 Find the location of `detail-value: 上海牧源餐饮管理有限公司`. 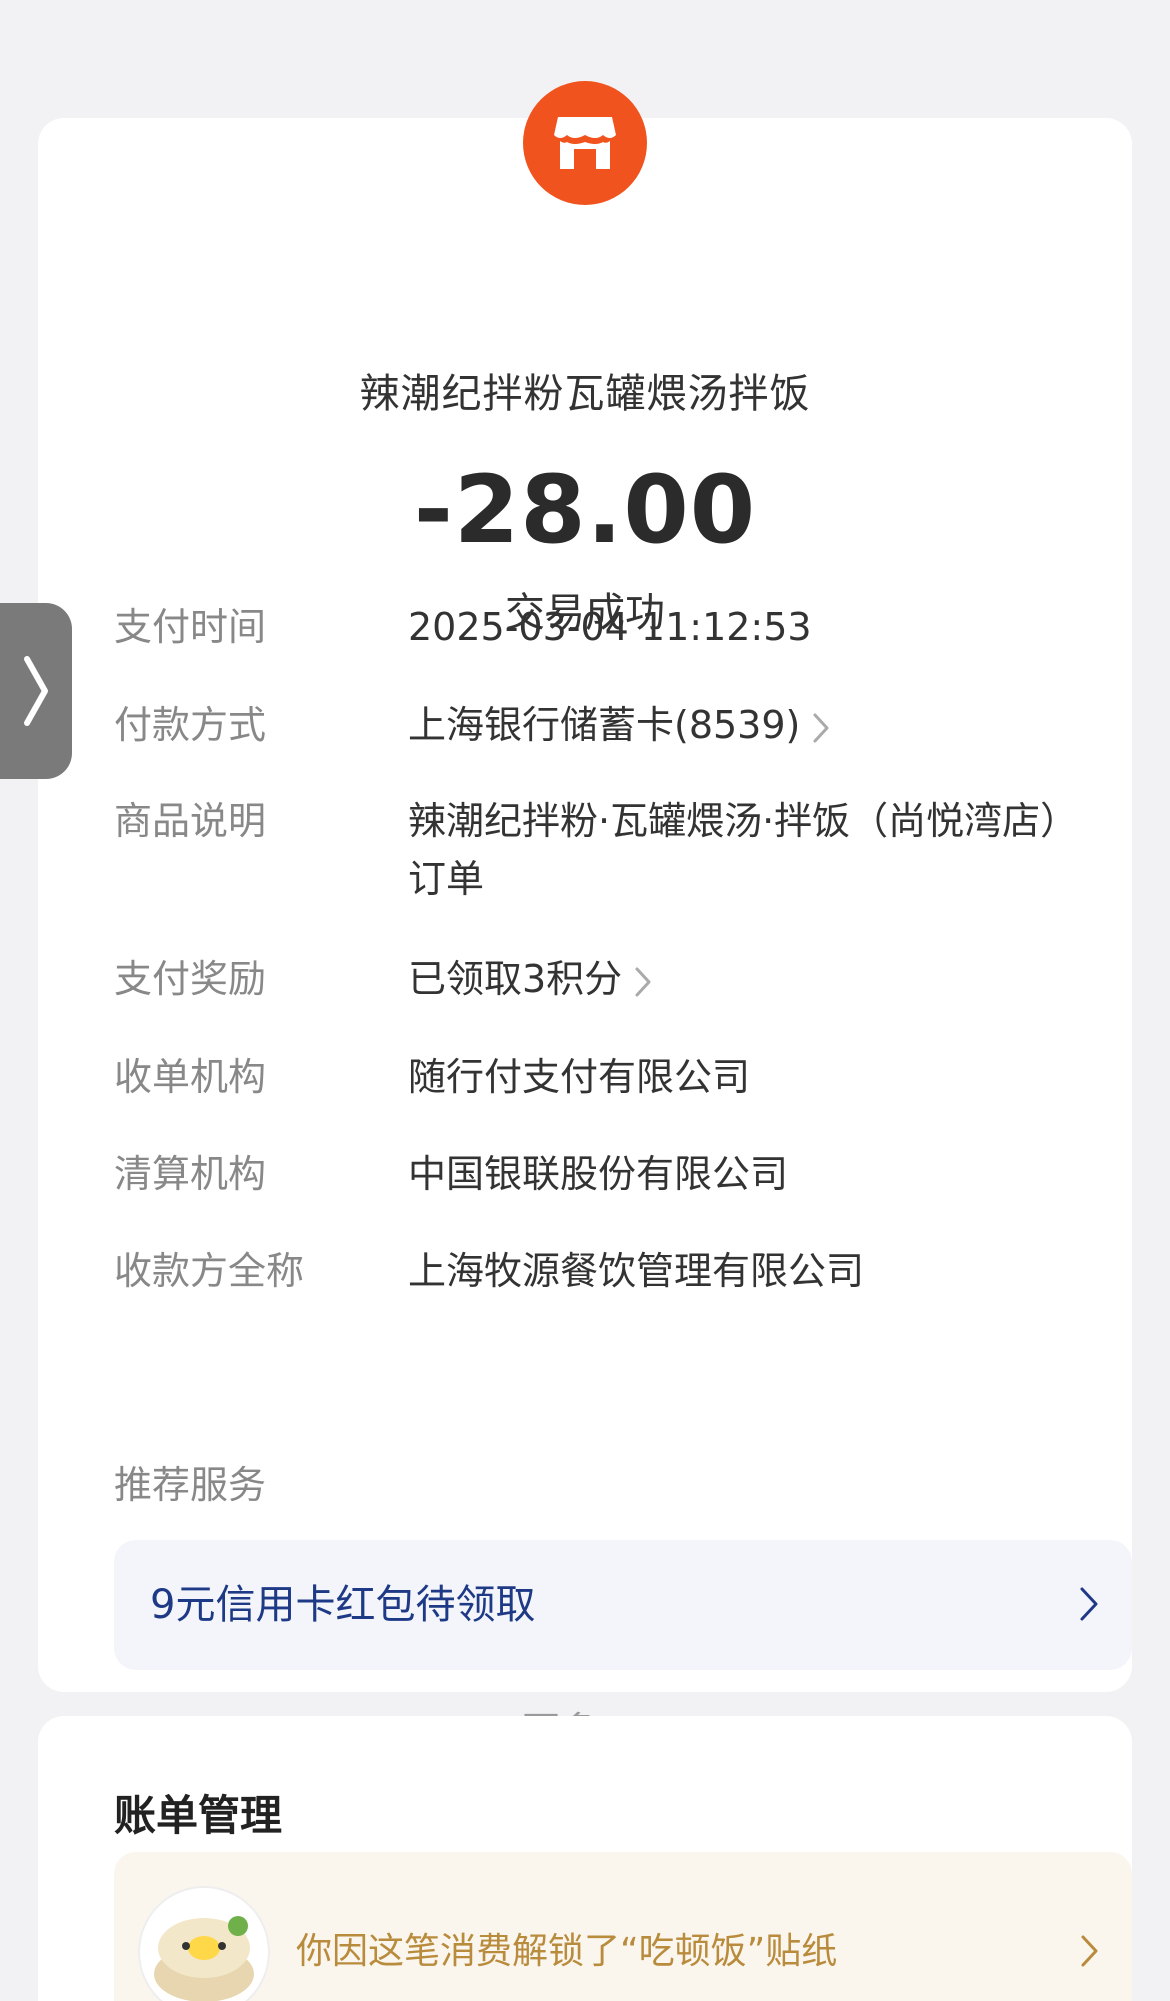

detail-value: 上海牧源餐饮管理有限公司 is located at coordinates (636, 1271).